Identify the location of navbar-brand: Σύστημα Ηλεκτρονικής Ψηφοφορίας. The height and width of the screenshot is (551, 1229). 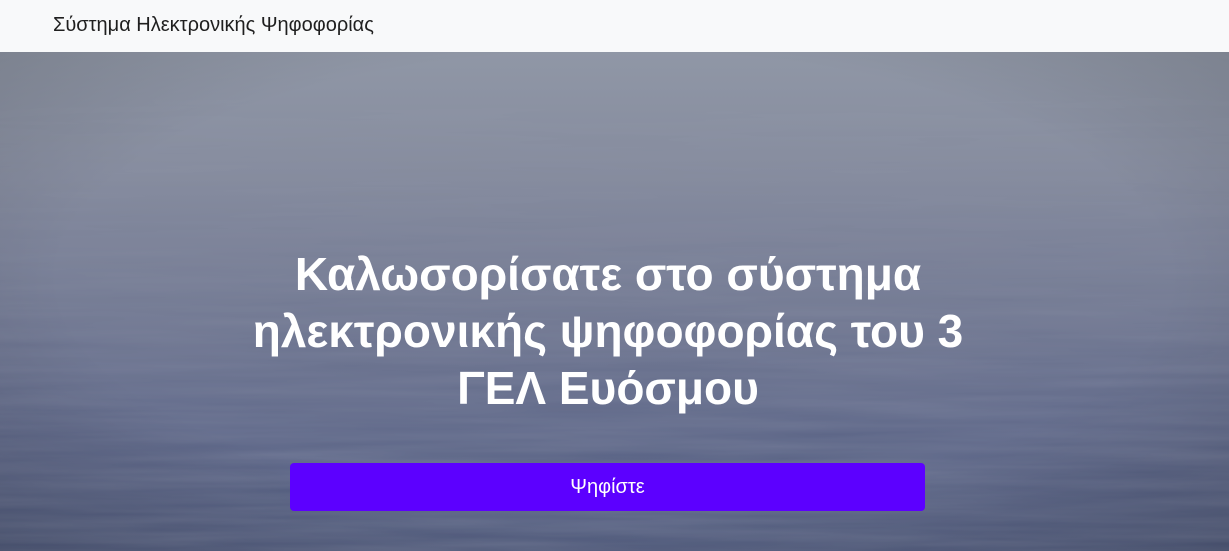
(213, 25).